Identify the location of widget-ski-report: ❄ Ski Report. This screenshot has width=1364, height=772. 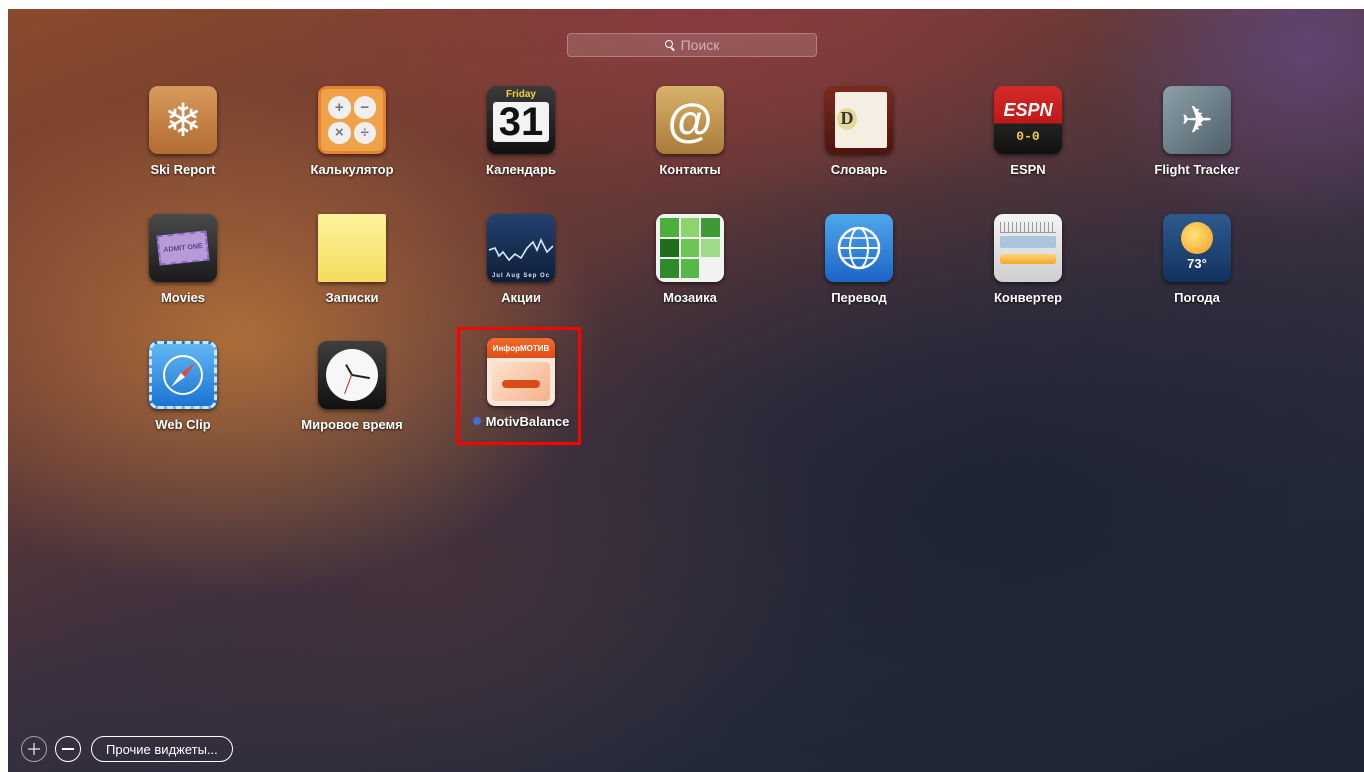
(183, 131).